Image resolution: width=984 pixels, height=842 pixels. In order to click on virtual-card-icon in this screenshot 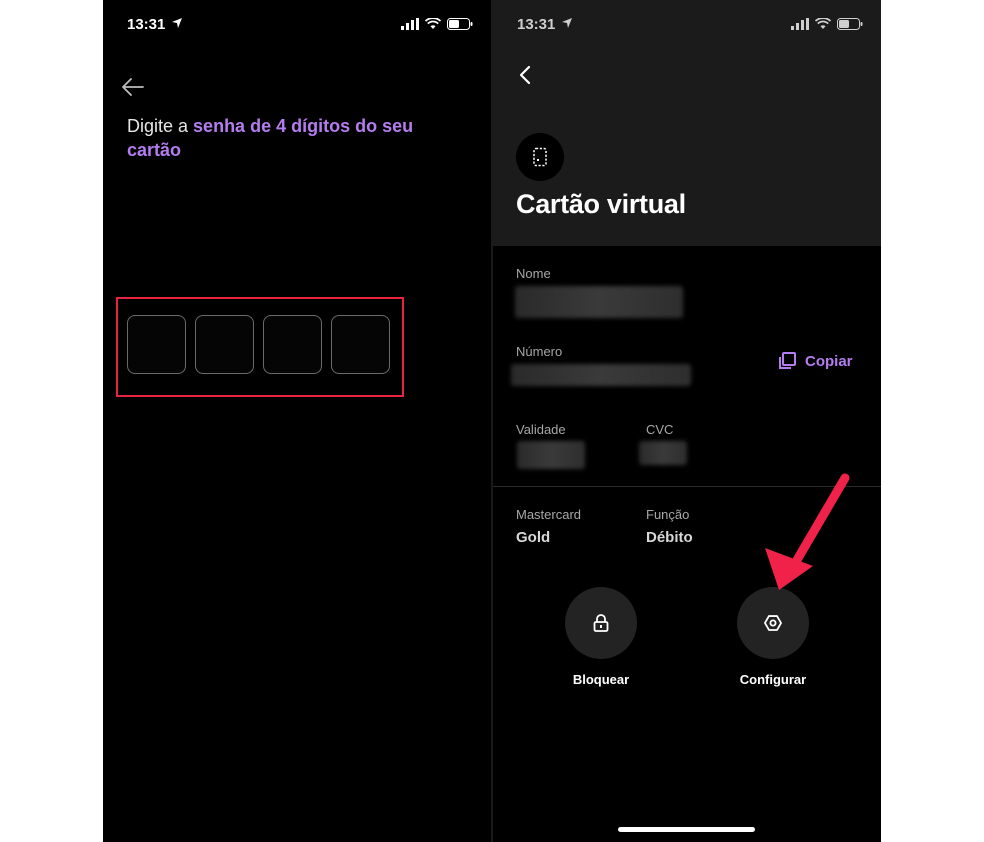, I will do `click(540, 157)`.